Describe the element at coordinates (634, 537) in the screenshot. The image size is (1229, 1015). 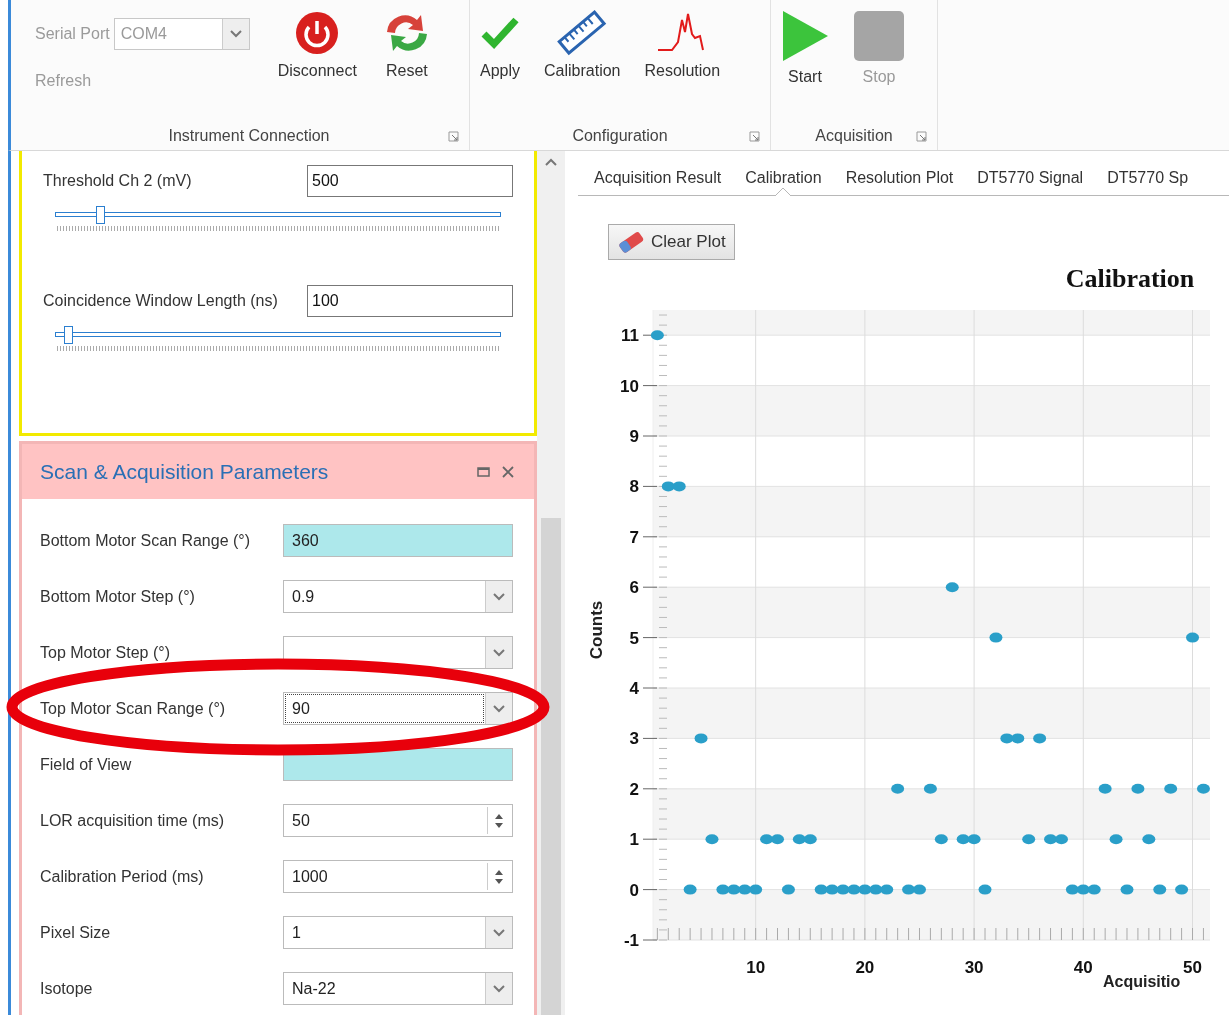
I see `y-tick-label: 7` at that location.